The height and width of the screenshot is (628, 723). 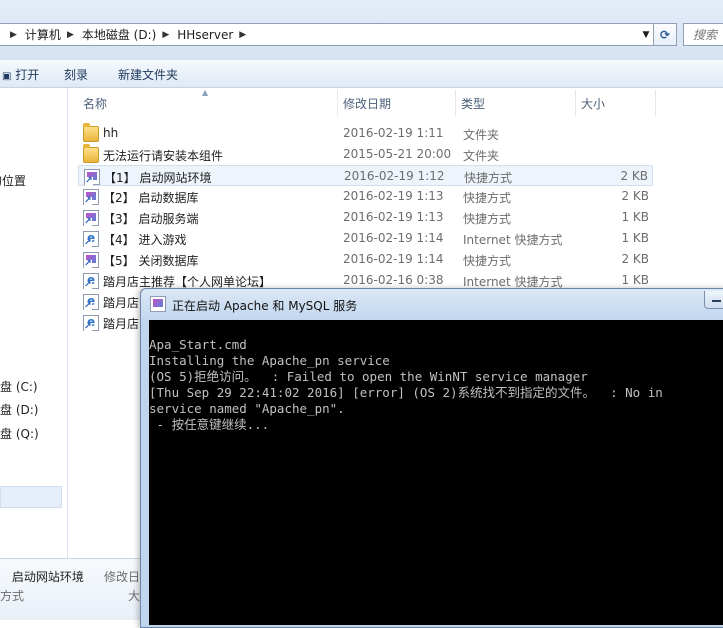 I want to click on console-app-icon, so click(x=158, y=304).